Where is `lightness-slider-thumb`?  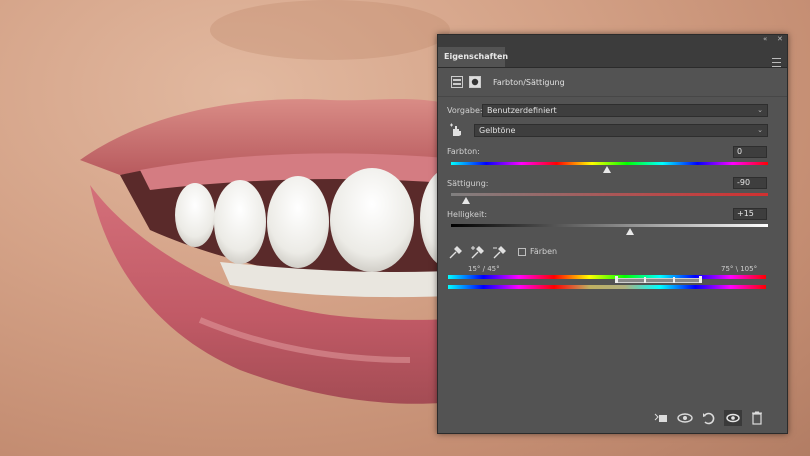
lightness-slider-thumb is located at coordinates (630, 231).